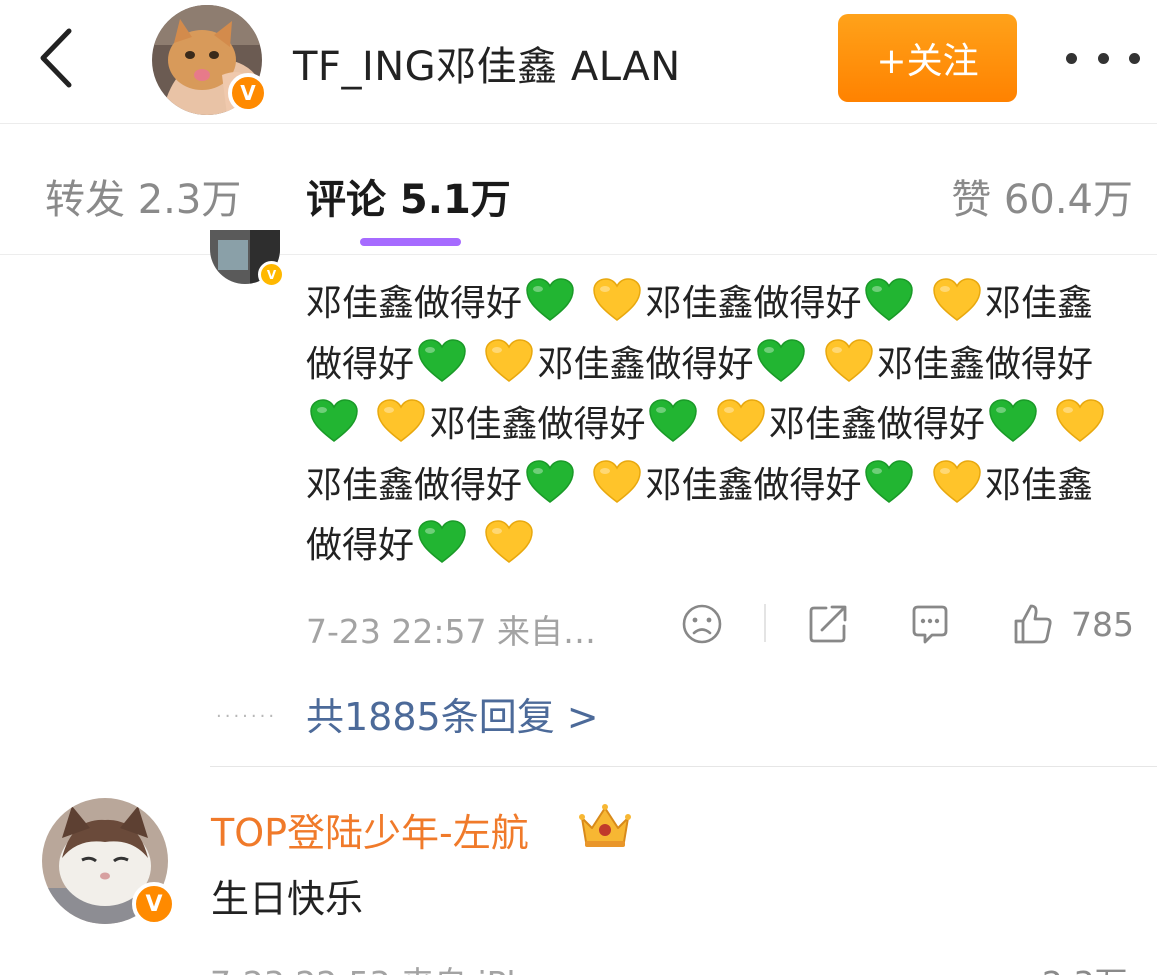 Image resolution: width=1157 pixels, height=975 pixels. Describe the element at coordinates (765, 623) in the screenshot. I see `divider` at that location.